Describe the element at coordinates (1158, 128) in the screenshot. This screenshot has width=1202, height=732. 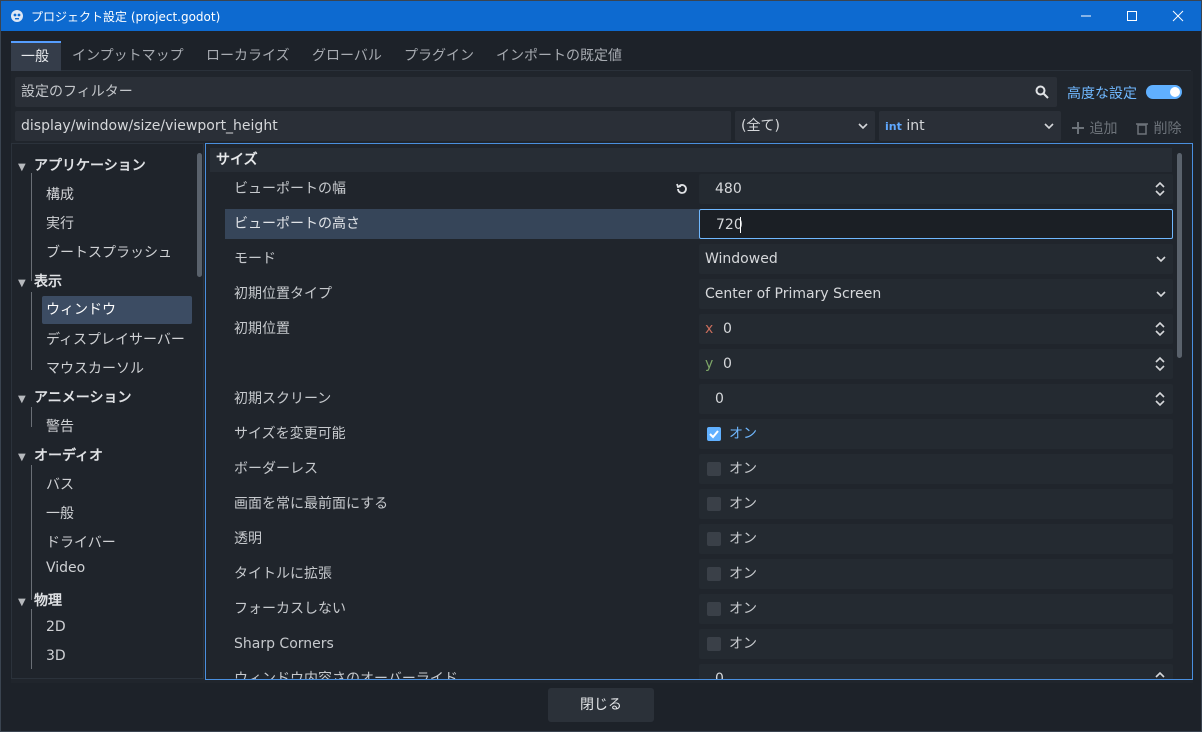
I see `delete-button: 削除` at that location.